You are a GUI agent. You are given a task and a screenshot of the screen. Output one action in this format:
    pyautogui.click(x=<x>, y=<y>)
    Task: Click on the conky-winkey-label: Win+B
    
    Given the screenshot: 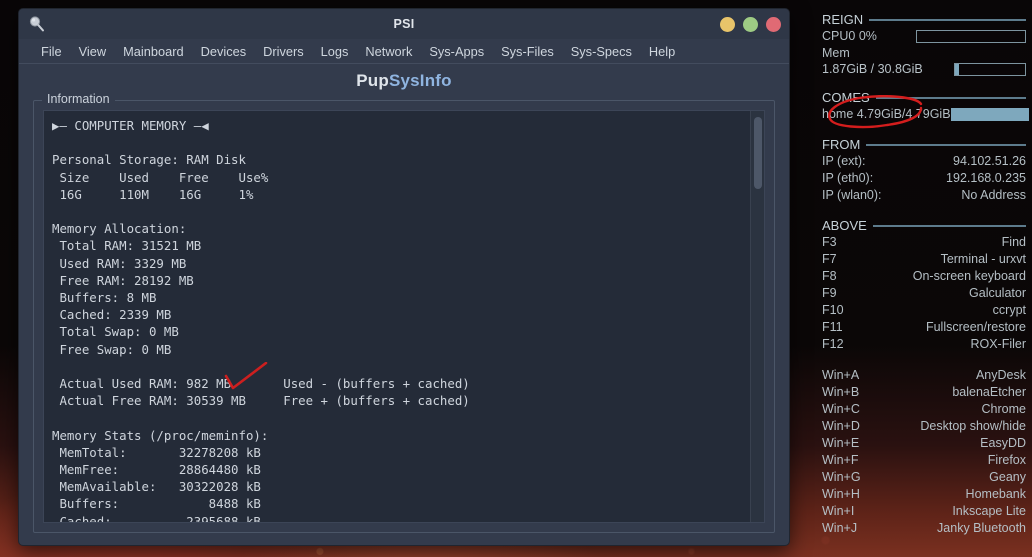 What is the action you would take?
    pyautogui.click(x=841, y=392)
    